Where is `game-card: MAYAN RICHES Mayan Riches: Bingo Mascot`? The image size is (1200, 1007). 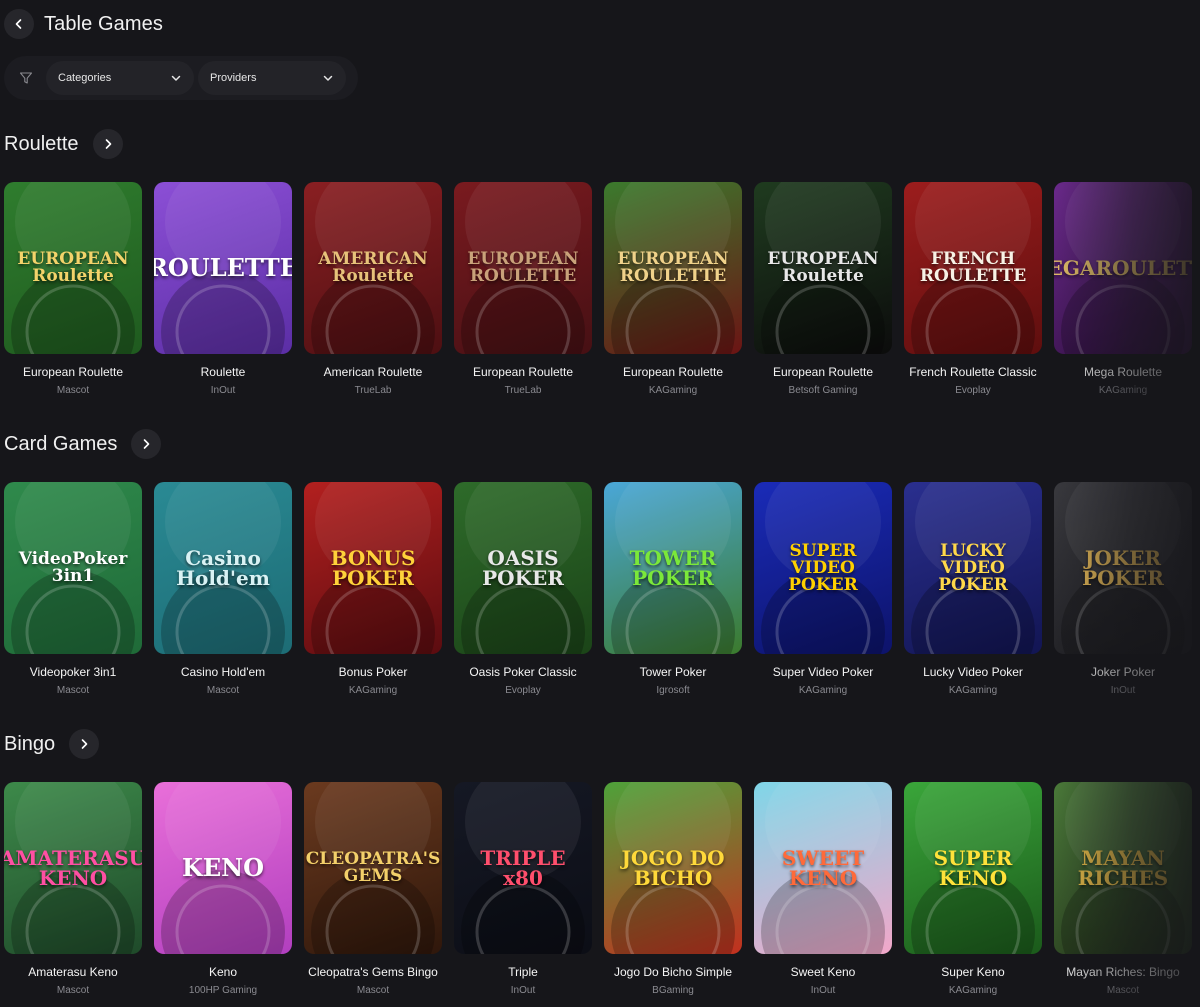
game-card: MAYAN RICHES Mayan Riches: Bingo Mascot is located at coordinates (1123, 894).